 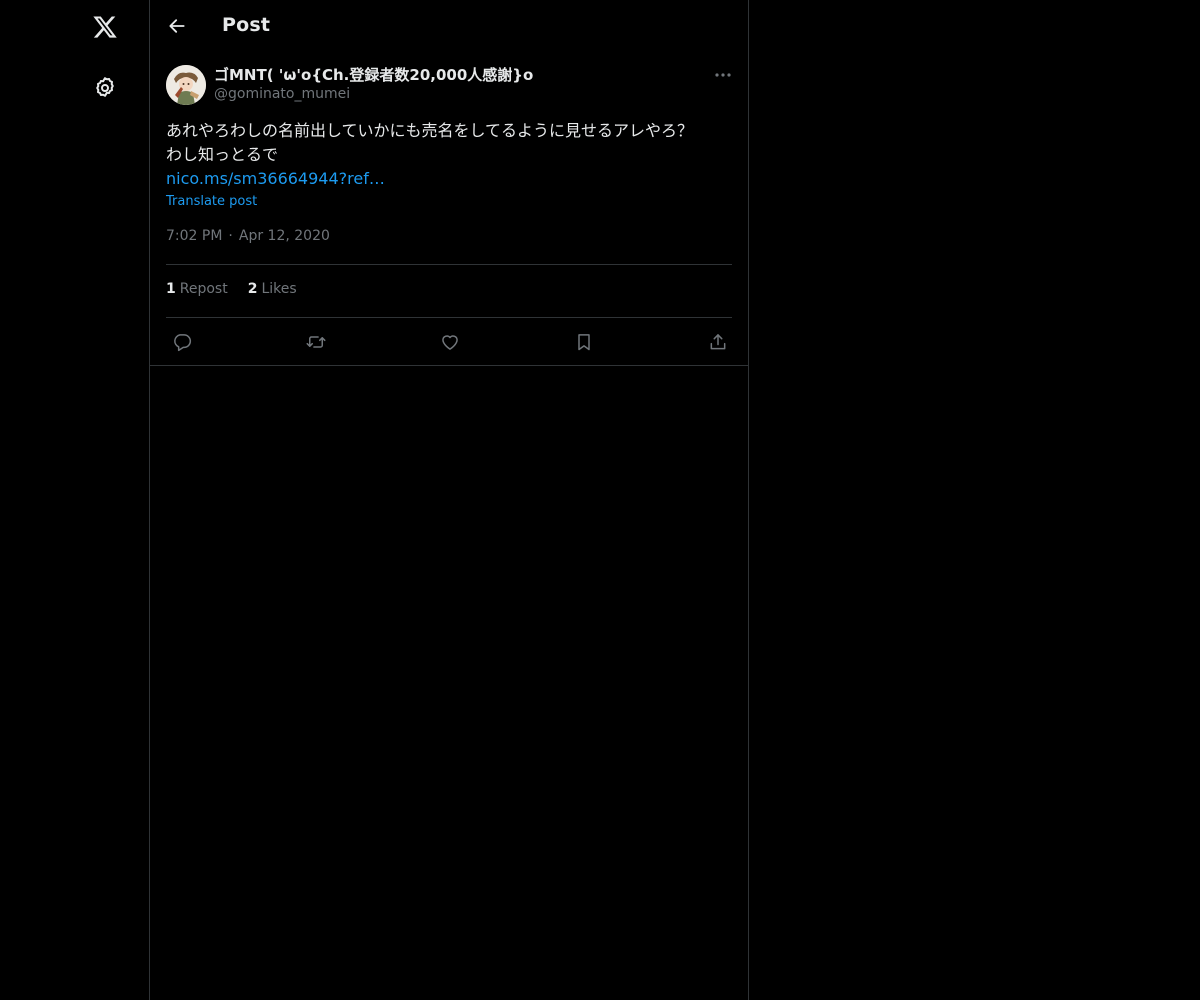 I want to click on share-icon, so click(x=718, y=342).